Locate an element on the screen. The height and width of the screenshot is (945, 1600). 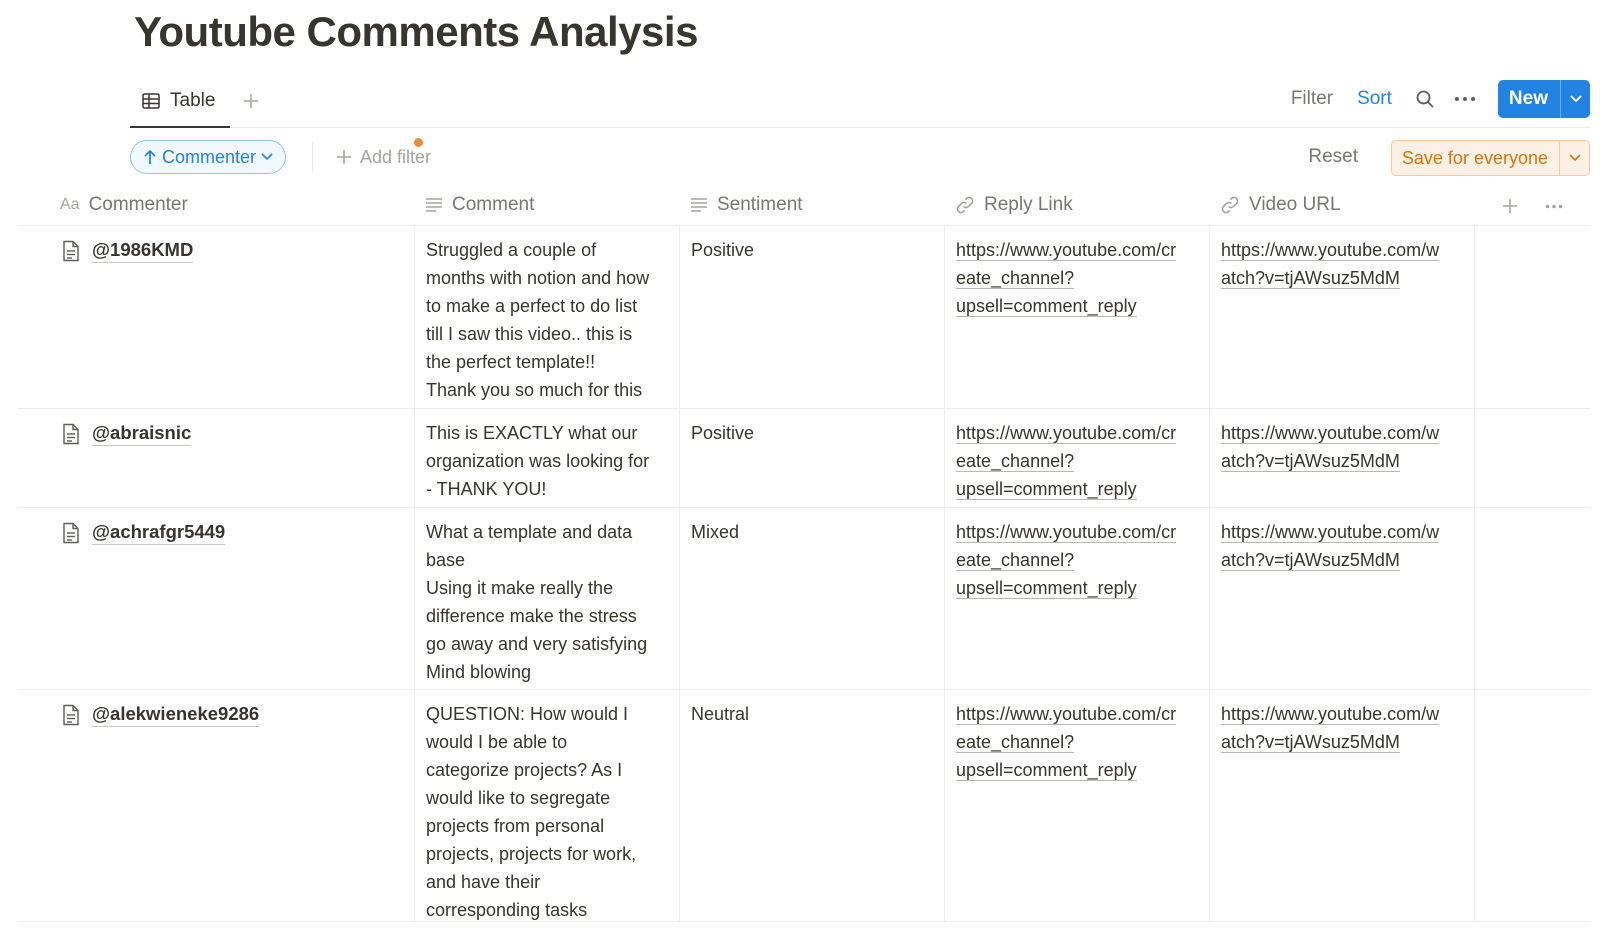
column-label: Commenter is located at coordinates (138, 204).